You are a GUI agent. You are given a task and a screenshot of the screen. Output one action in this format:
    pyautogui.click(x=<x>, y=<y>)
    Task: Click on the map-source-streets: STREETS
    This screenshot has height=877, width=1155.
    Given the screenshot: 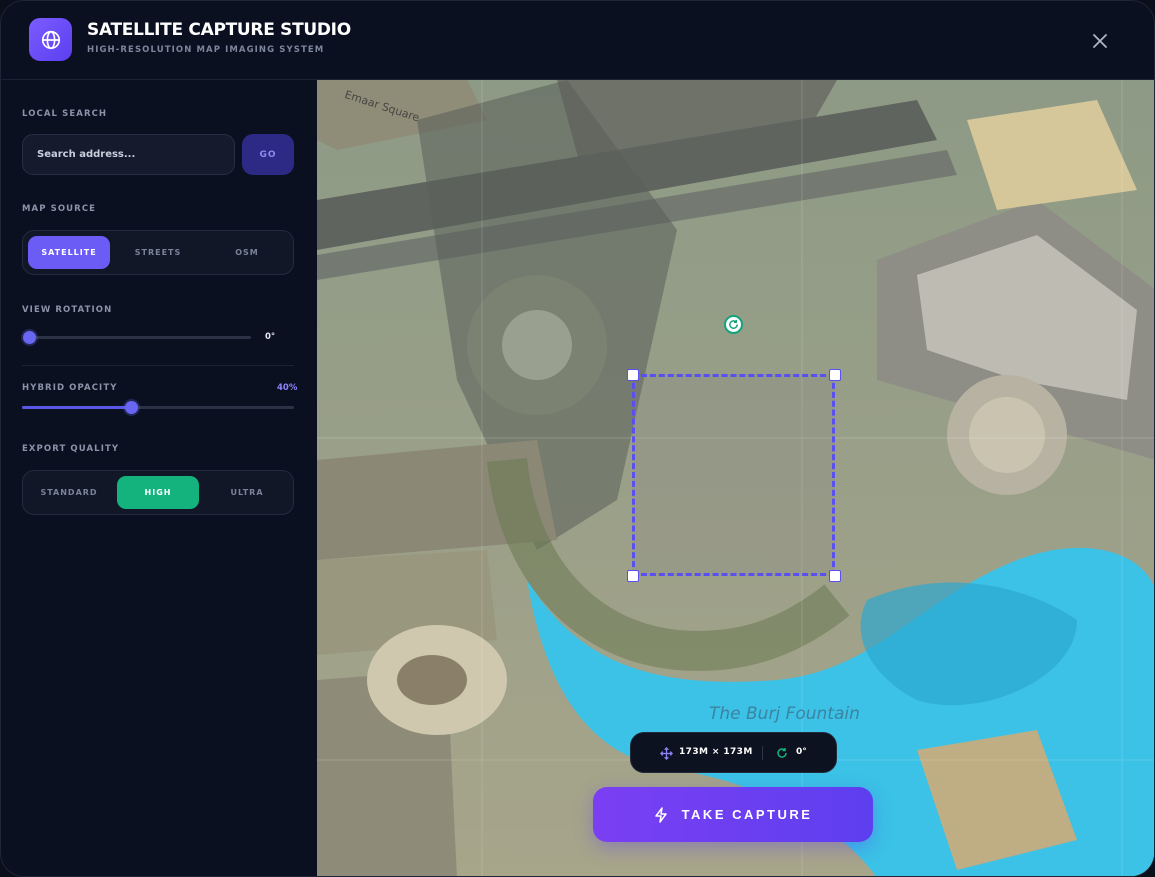 What is the action you would take?
    pyautogui.click(x=158, y=252)
    